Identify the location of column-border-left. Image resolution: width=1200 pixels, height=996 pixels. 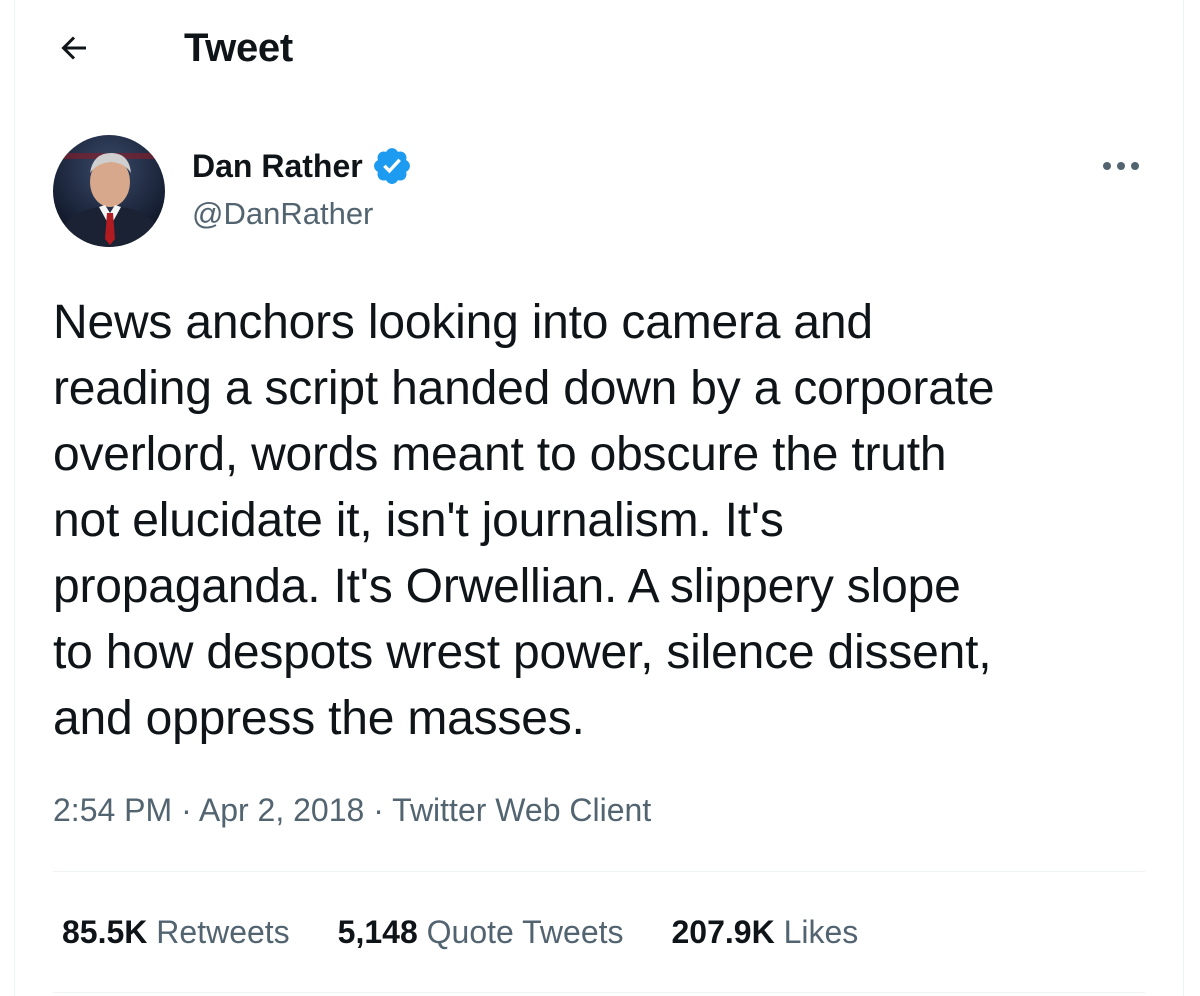
(14, 498).